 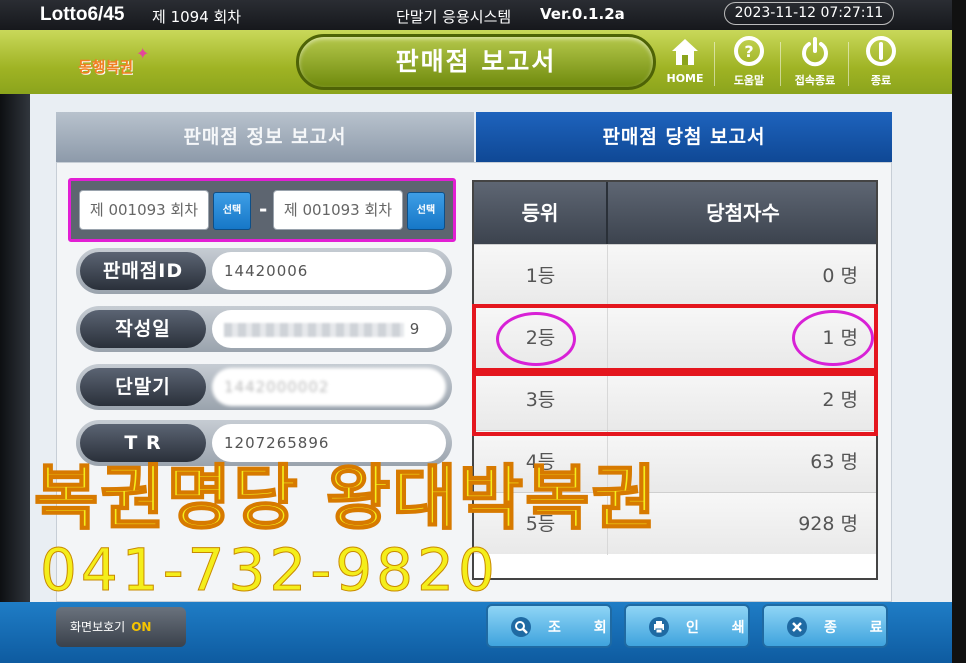 What do you see at coordinates (345, 498) in the screenshot?
I see `store-name-overlay: 복권명당 왕대박복권` at bounding box center [345, 498].